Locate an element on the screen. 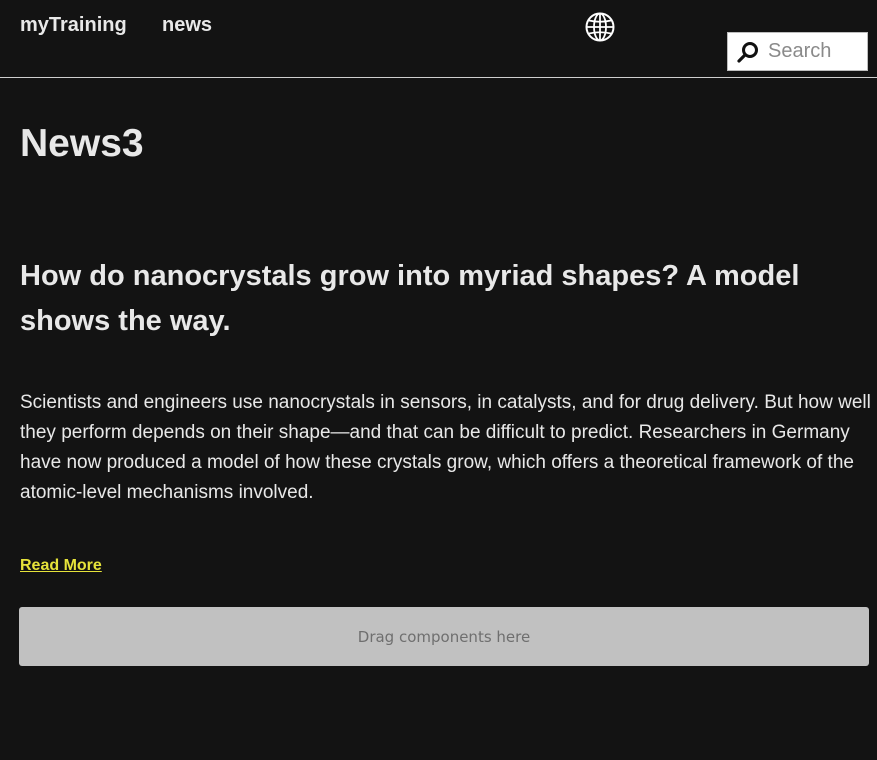 This screenshot has width=877, height=760. read-more-link: Read More is located at coordinates (61, 566).